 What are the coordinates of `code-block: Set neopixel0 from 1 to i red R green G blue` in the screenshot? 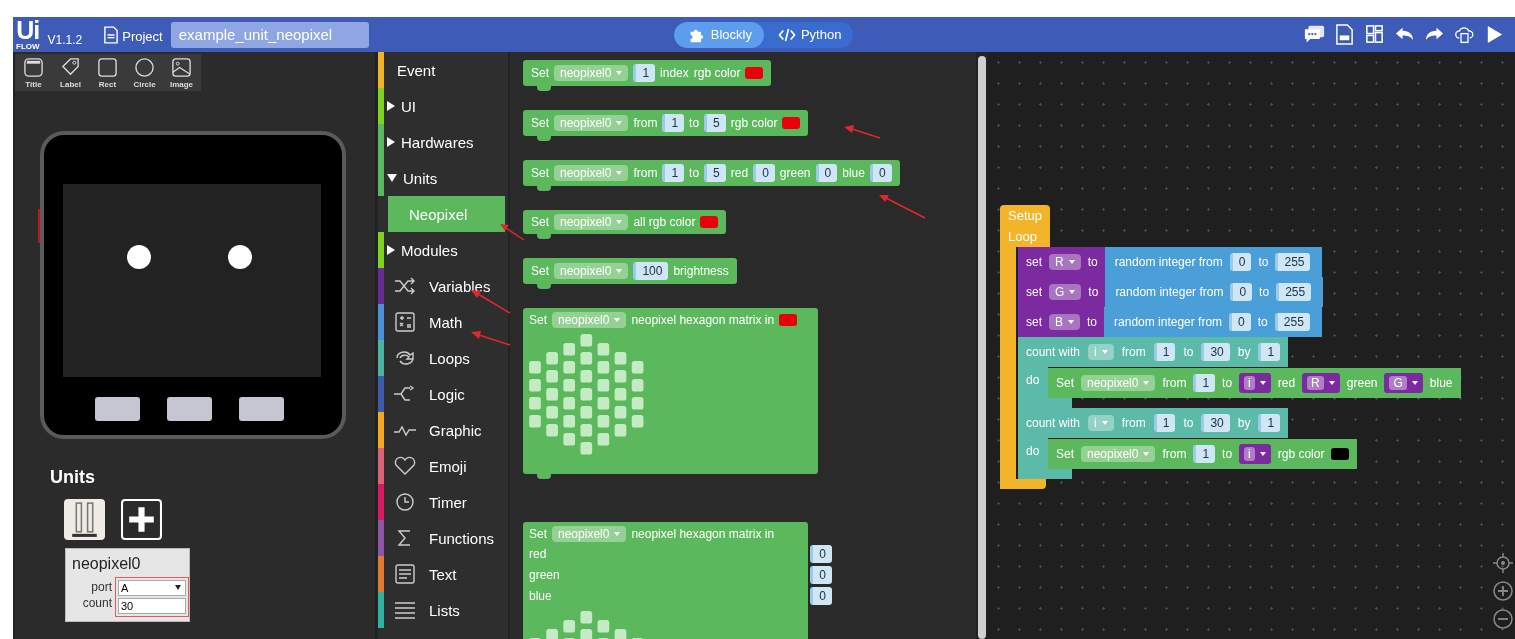 It's located at (1254, 383).